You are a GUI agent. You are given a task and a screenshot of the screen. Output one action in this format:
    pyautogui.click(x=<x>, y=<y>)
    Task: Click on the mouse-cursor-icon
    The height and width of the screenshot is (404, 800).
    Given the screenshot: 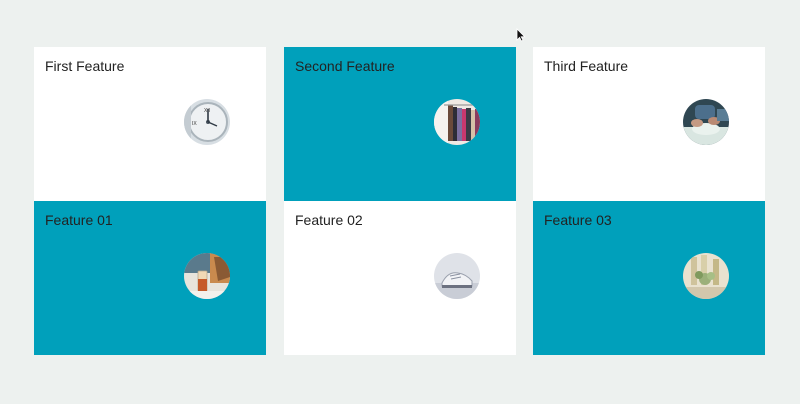 What is the action you would take?
    pyautogui.click(x=521, y=35)
    